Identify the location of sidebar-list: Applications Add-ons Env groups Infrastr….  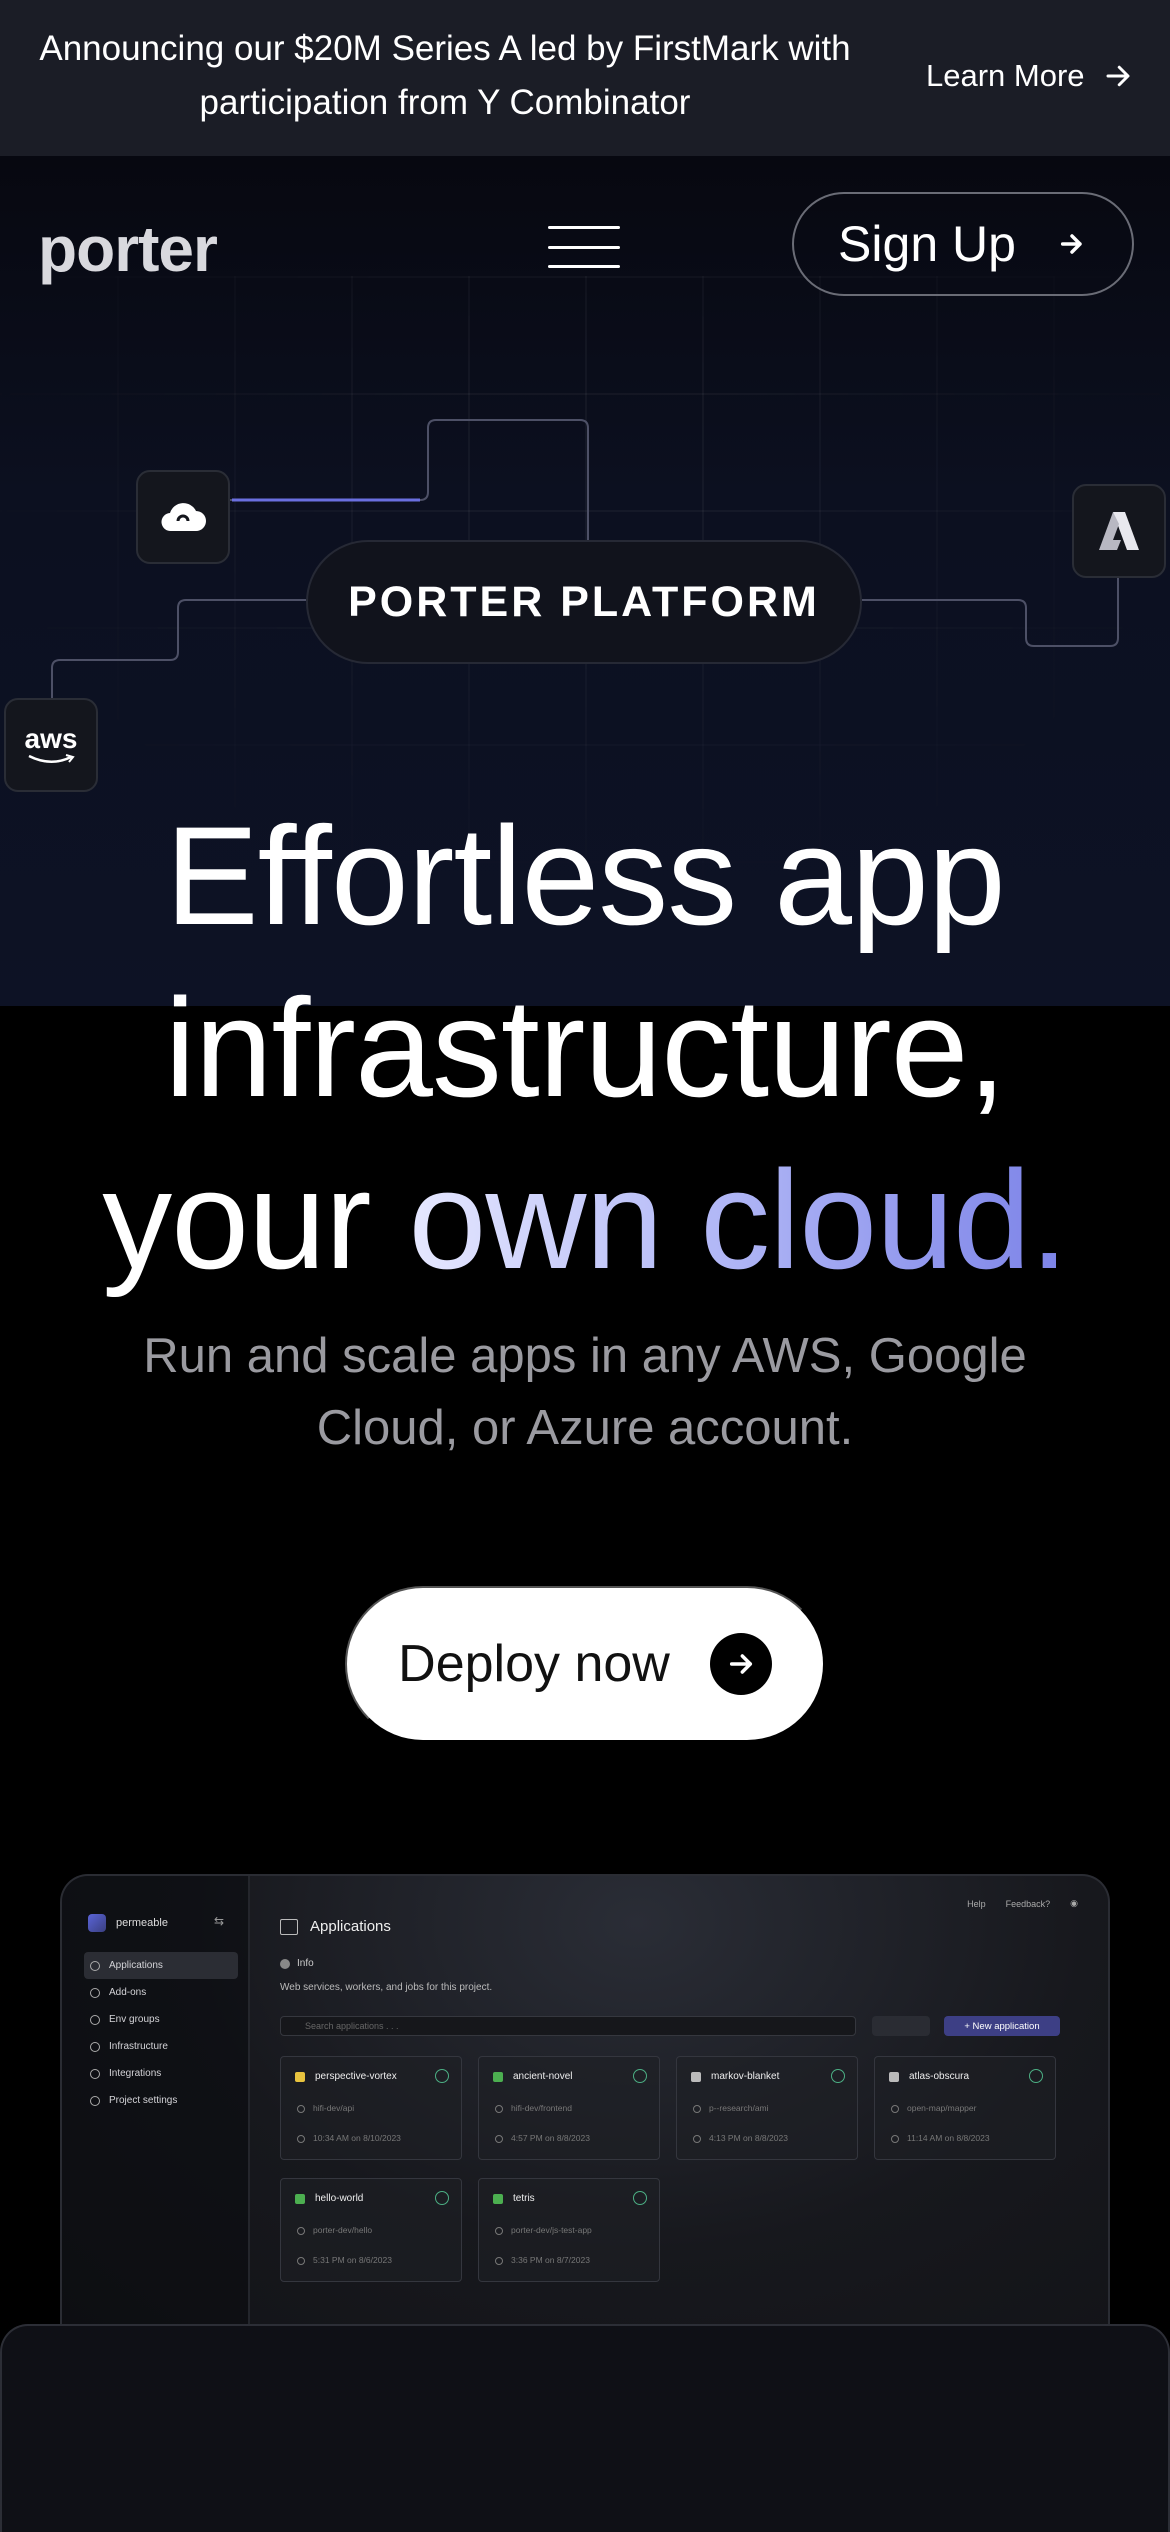
(161, 2033).